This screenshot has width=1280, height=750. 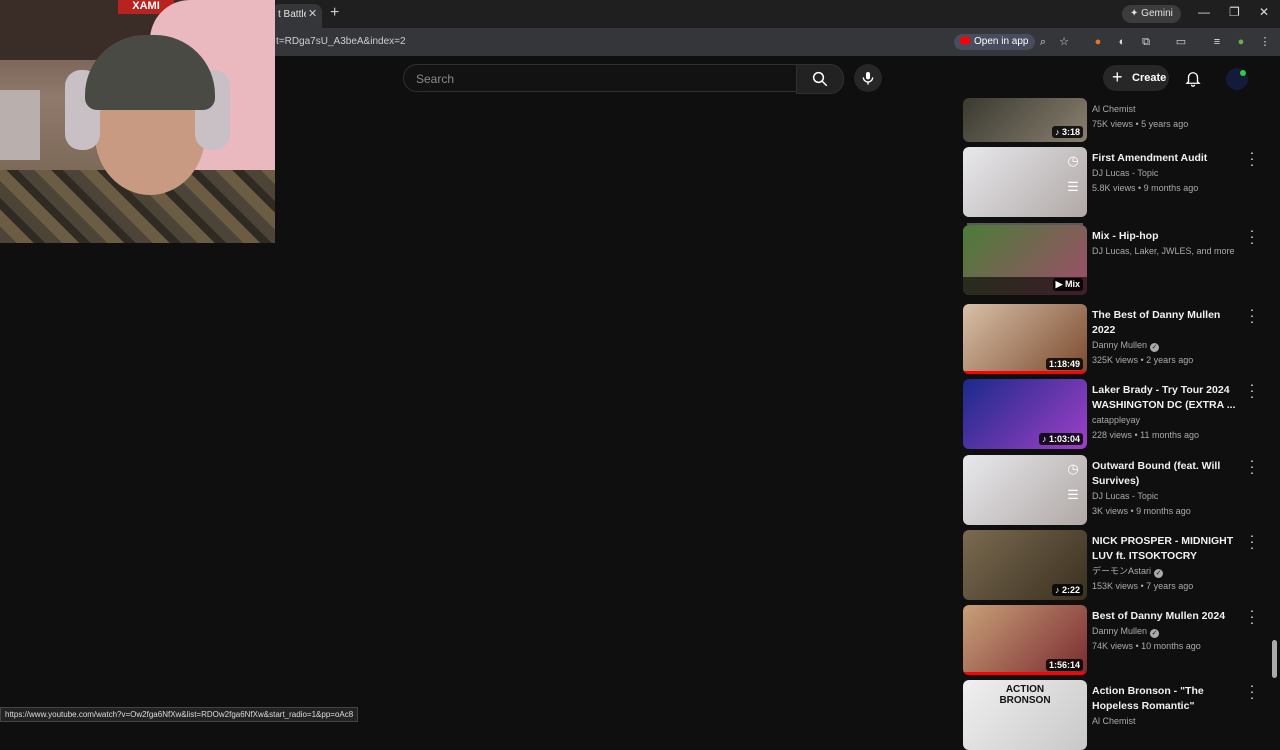 What do you see at coordinates (1025, 414) in the screenshot?
I see `video-thumbnail: ♪ 1:03:04` at bounding box center [1025, 414].